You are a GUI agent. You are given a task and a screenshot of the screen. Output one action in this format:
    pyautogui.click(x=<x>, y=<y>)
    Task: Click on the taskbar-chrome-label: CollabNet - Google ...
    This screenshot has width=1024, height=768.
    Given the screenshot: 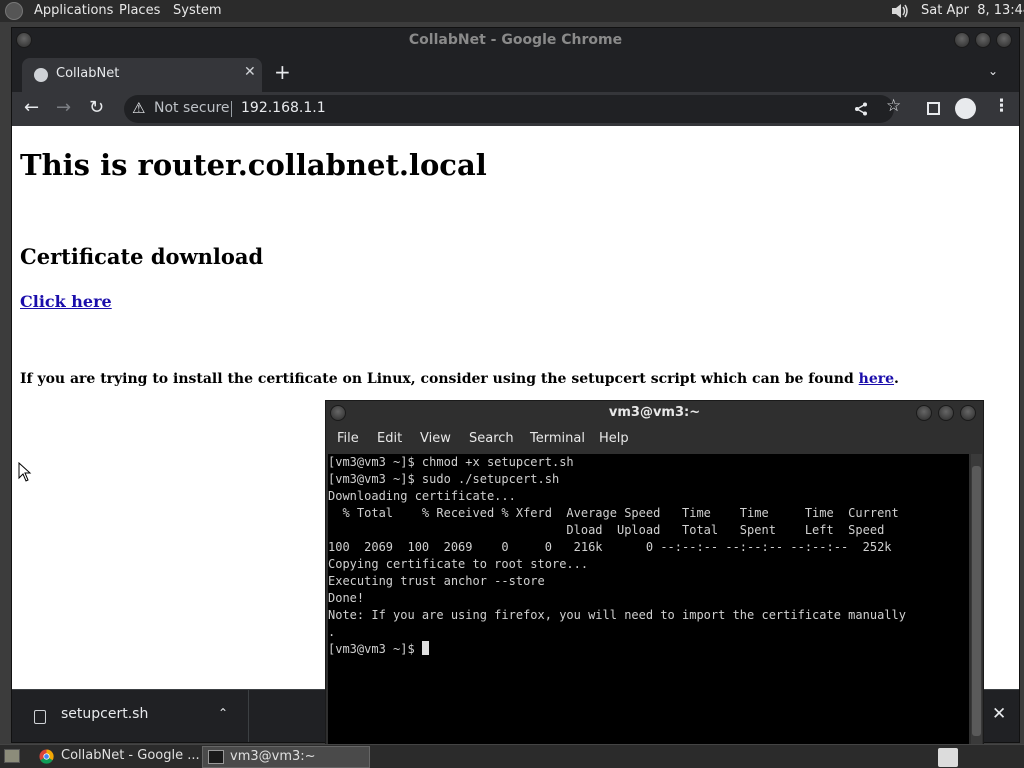 What is the action you would take?
    pyautogui.click(x=130, y=755)
    